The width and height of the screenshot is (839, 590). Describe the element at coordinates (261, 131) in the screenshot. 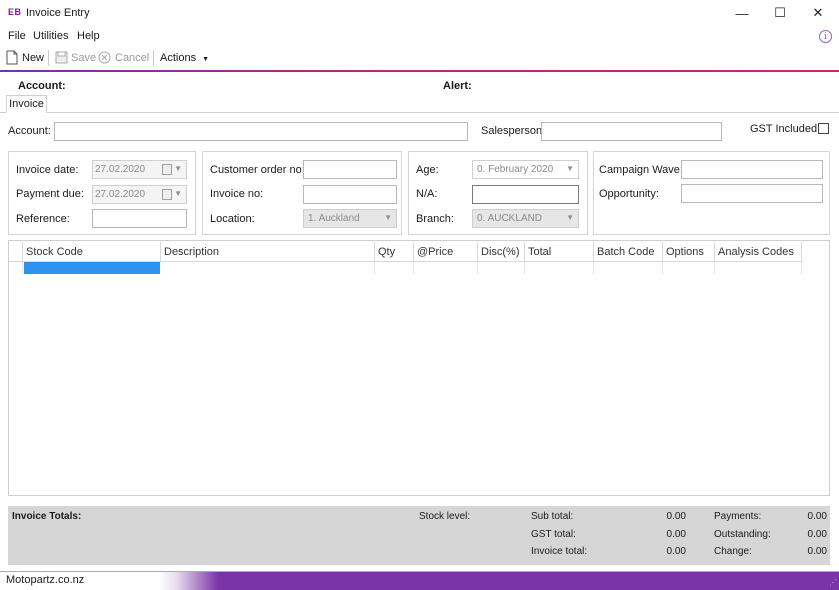

I see `account-input` at that location.